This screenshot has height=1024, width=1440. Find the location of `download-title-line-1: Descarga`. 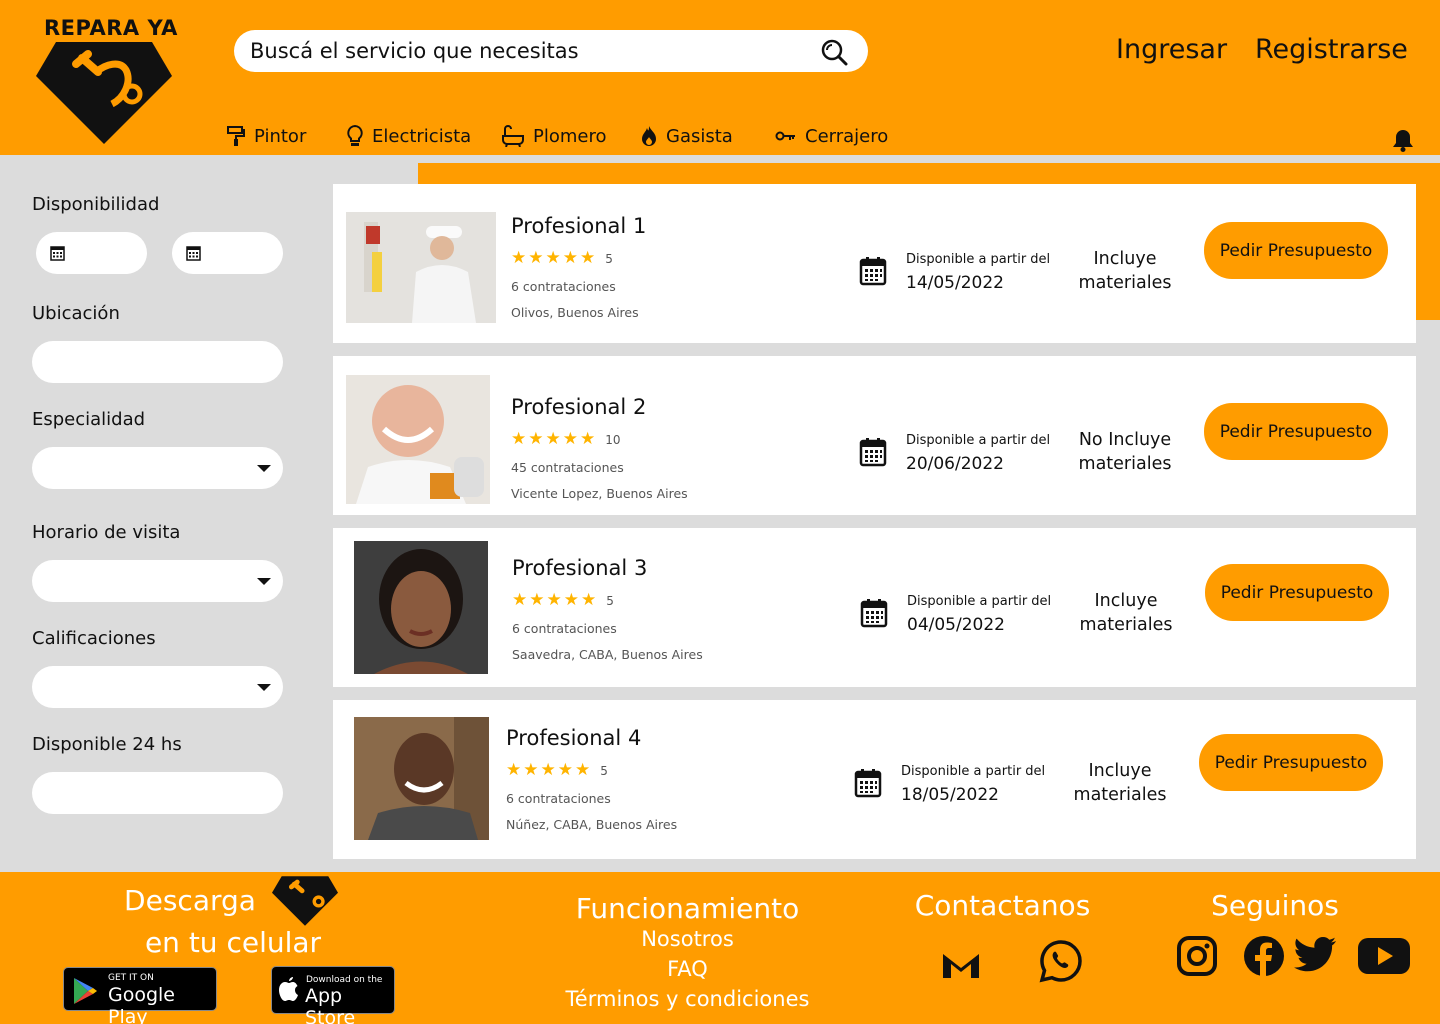

download-title-line-1: Descarga is located at coordinates (190, 900).